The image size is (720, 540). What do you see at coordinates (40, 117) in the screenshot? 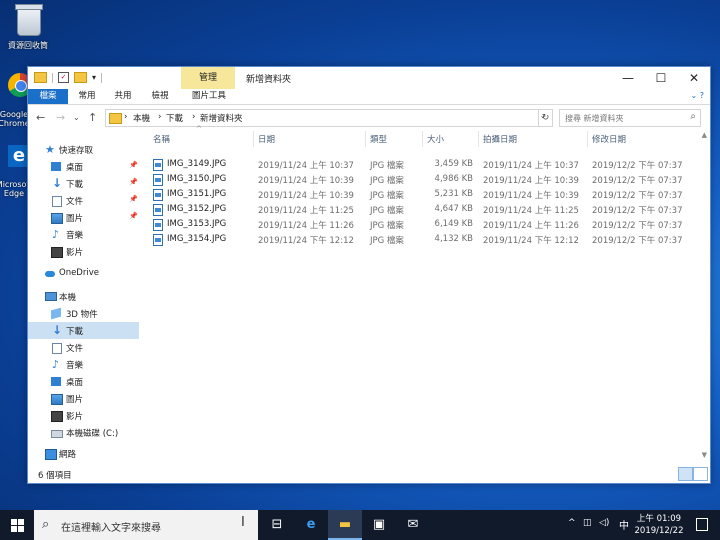
I see `back-button: ←` at bounding box center [40, 117].